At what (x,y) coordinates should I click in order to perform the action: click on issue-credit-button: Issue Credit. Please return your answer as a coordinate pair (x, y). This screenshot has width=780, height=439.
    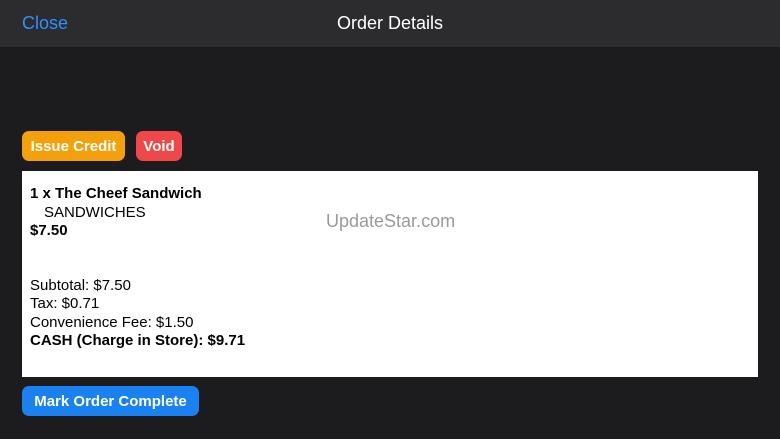
    Looking at the image, I should click on (73, 146).